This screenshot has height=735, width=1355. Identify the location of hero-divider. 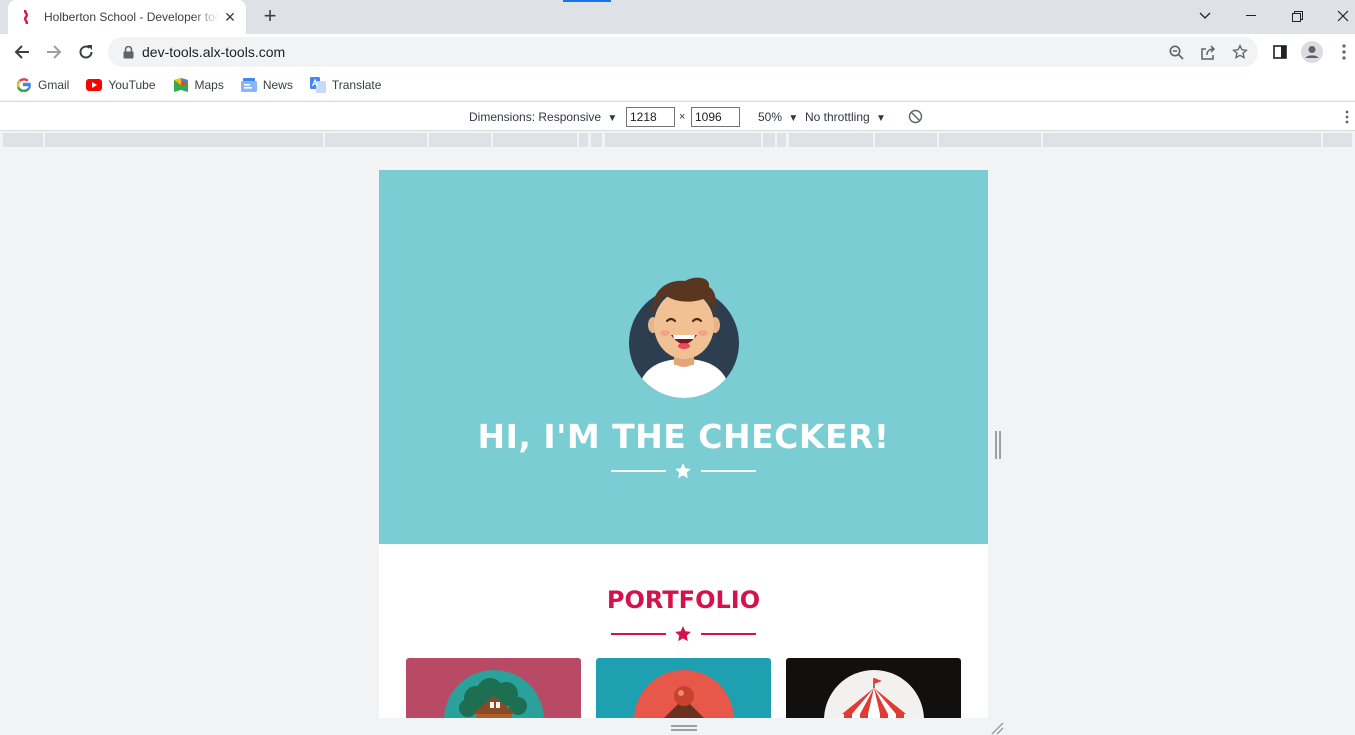
(683, 471).